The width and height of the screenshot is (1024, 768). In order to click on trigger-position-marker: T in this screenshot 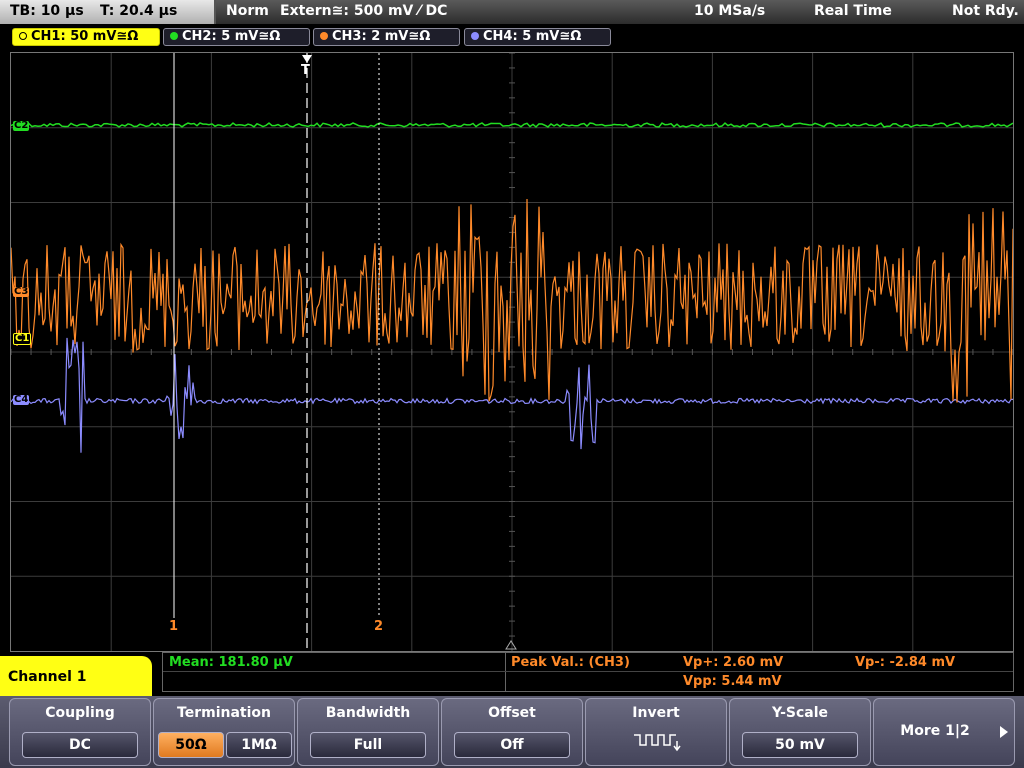, I will do `click(305, 70)`.